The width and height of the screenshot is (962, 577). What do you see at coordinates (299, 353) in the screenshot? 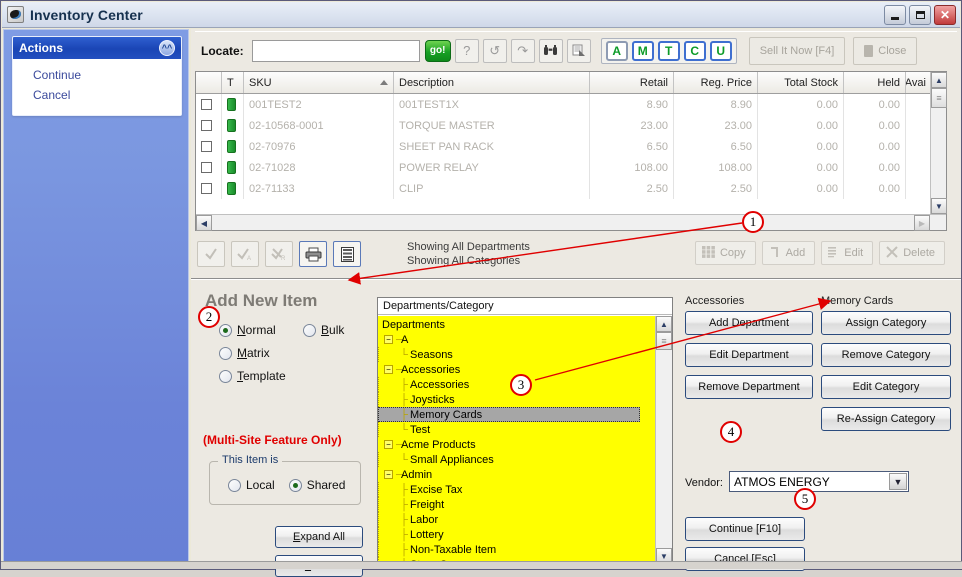
I see `radio-matrix: Matrix` at bounding box center [299, 353].